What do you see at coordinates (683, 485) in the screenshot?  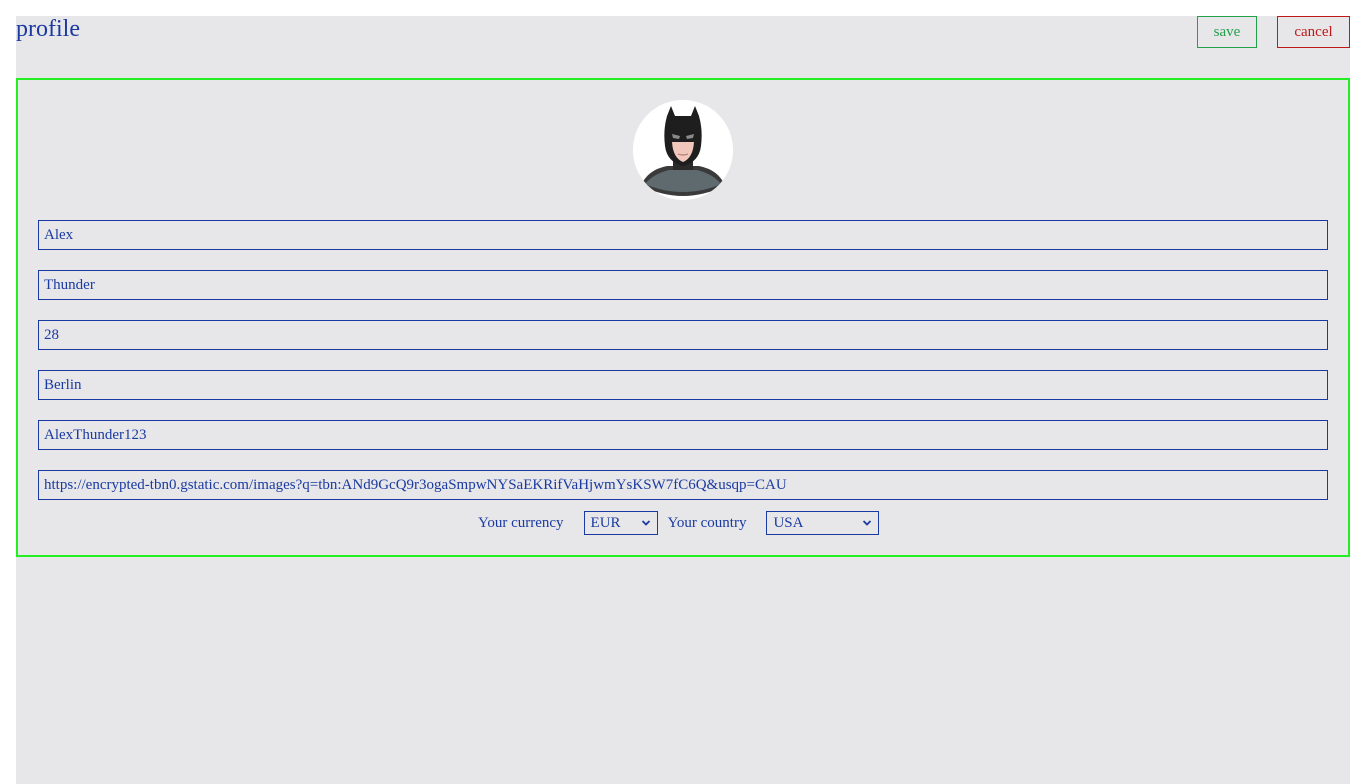 I see `image-url-field` at bounding box center [683, 485].